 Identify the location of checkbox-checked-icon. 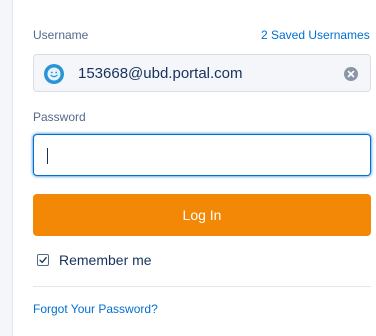
(43, 260).